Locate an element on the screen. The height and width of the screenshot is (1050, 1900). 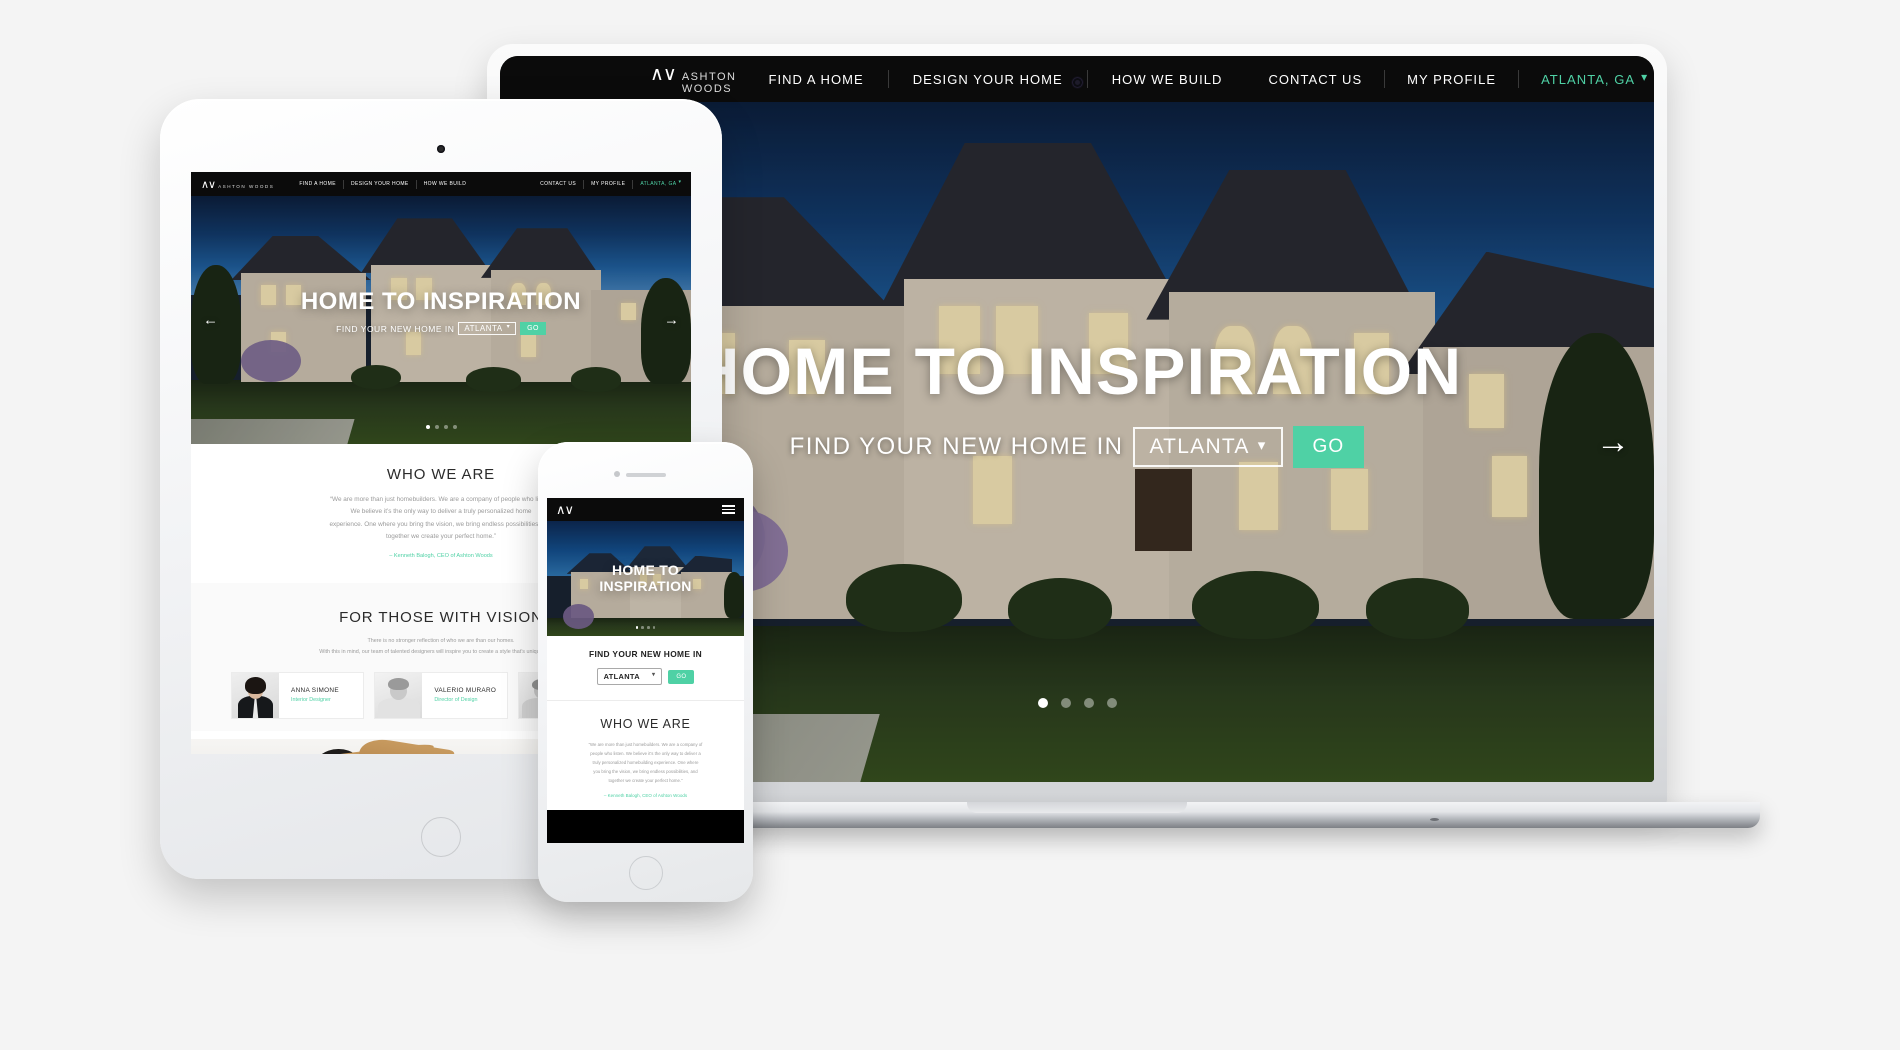
who-we-are-attribution: – Kenneth Balogh, CEO of Ashton Woods is located at coordinates (645, 796).